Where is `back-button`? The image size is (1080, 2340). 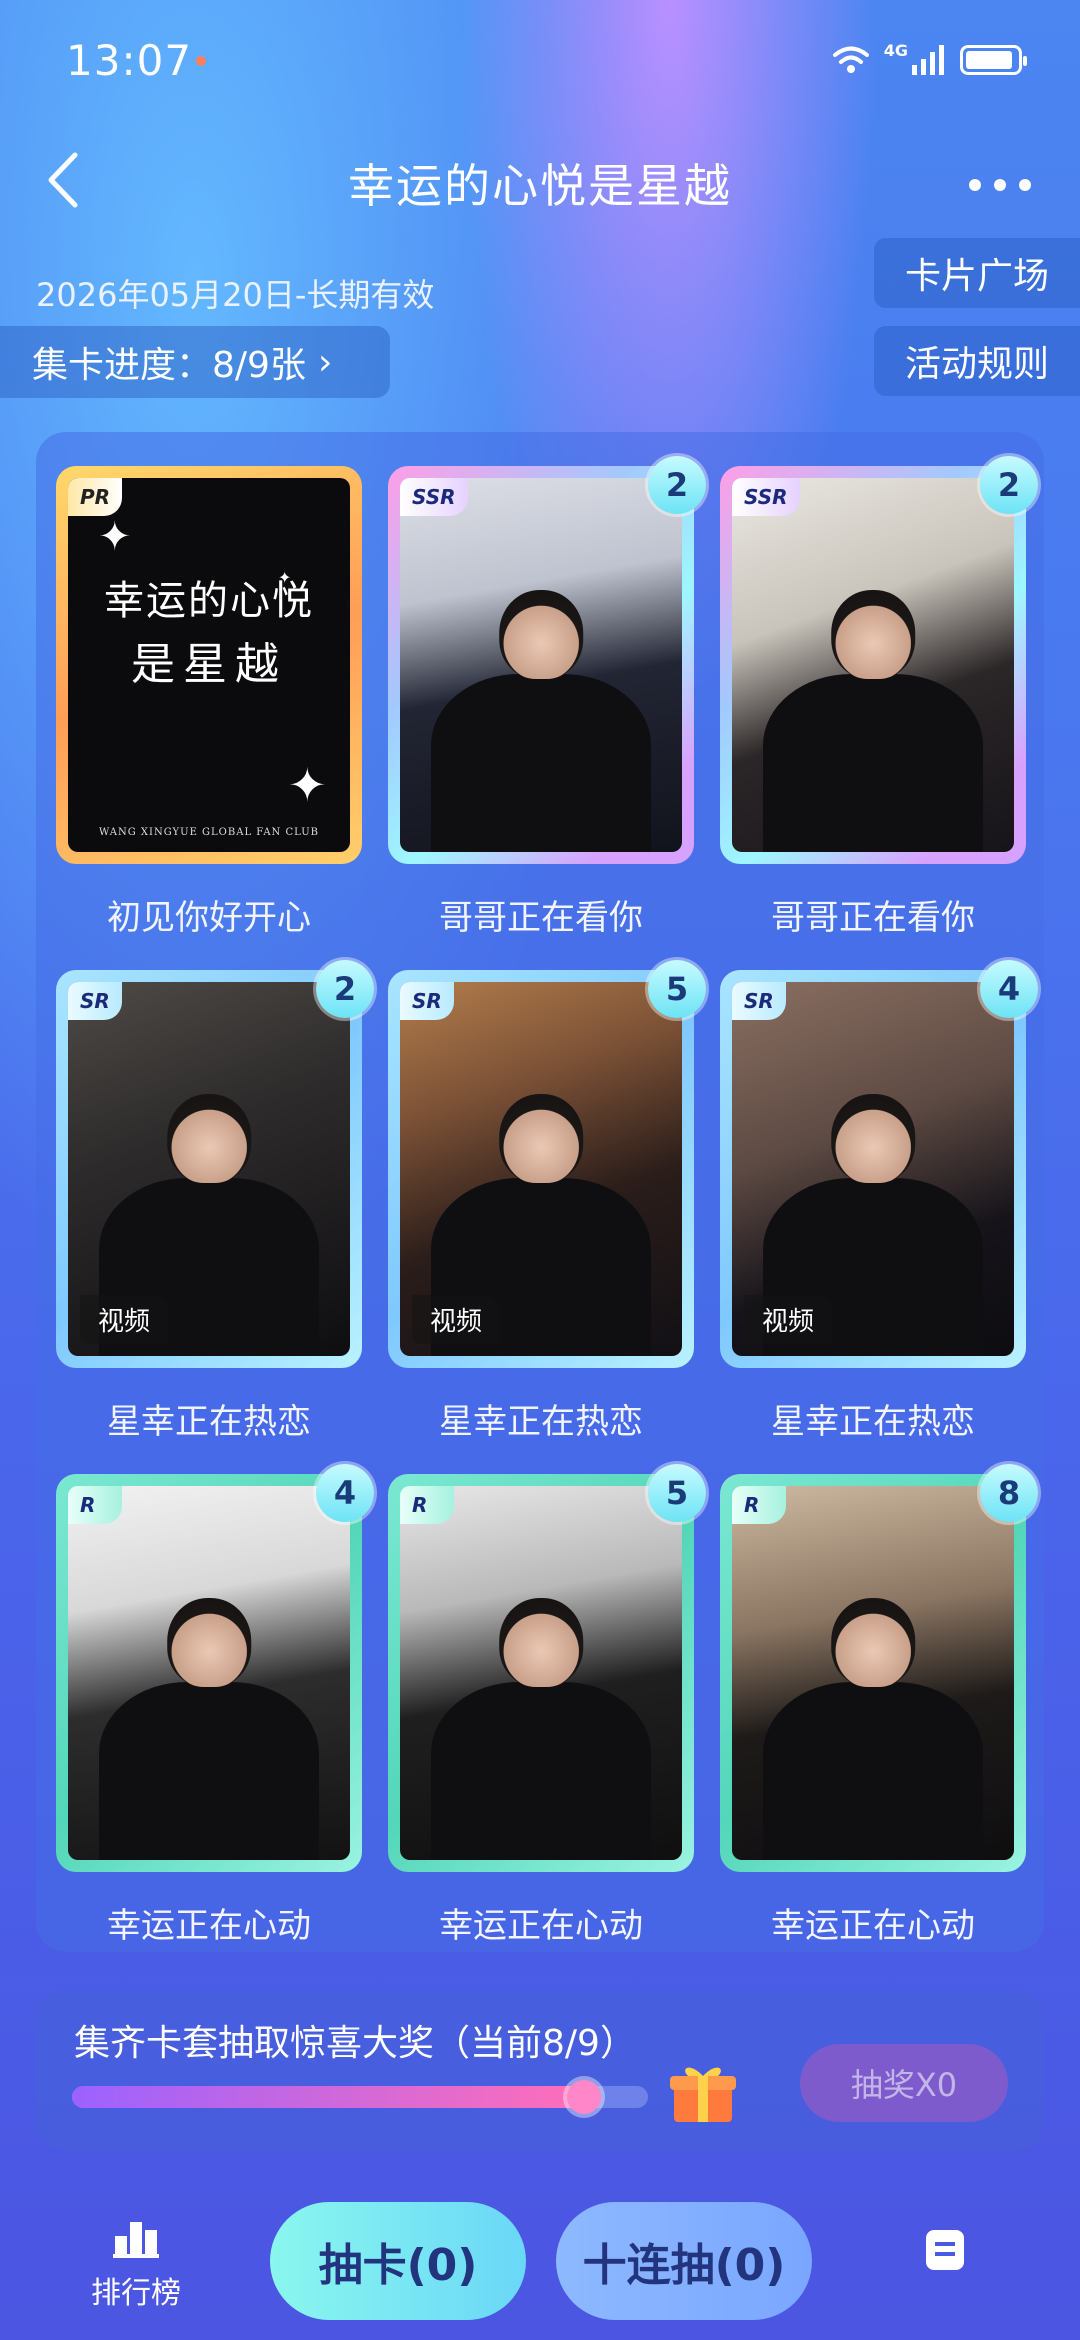
back-button is located at coordinates (62, 180).